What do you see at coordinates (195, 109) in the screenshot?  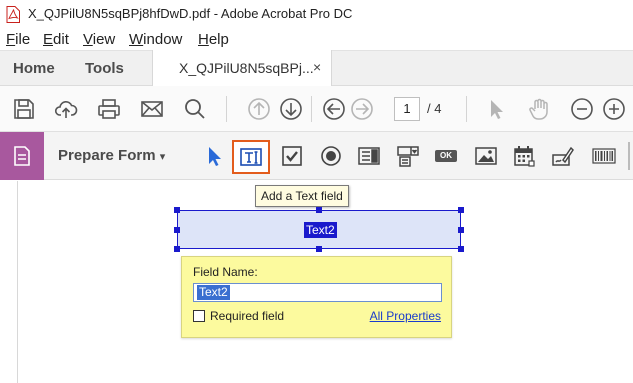 I see `search-icon` at bounding box center [195, 109].